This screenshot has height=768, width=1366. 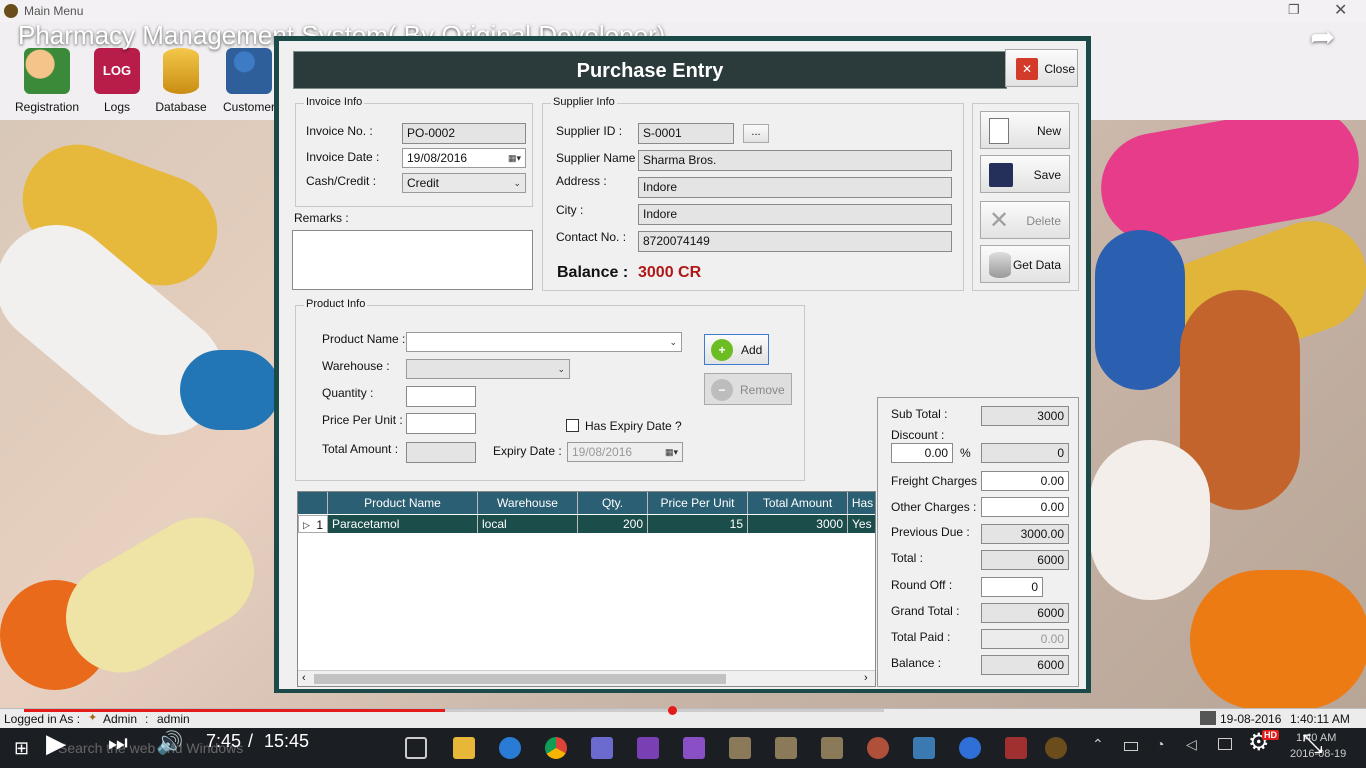 I want to click on total-paid-field: 0.00, so click(x=1025, y=639).